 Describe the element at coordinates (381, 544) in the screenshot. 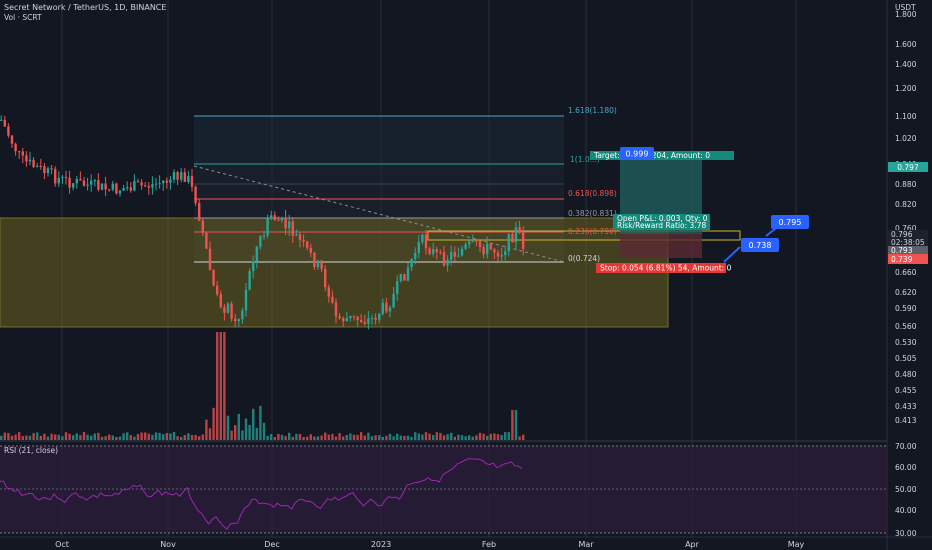

I see `time-tick: 2023` at that location.